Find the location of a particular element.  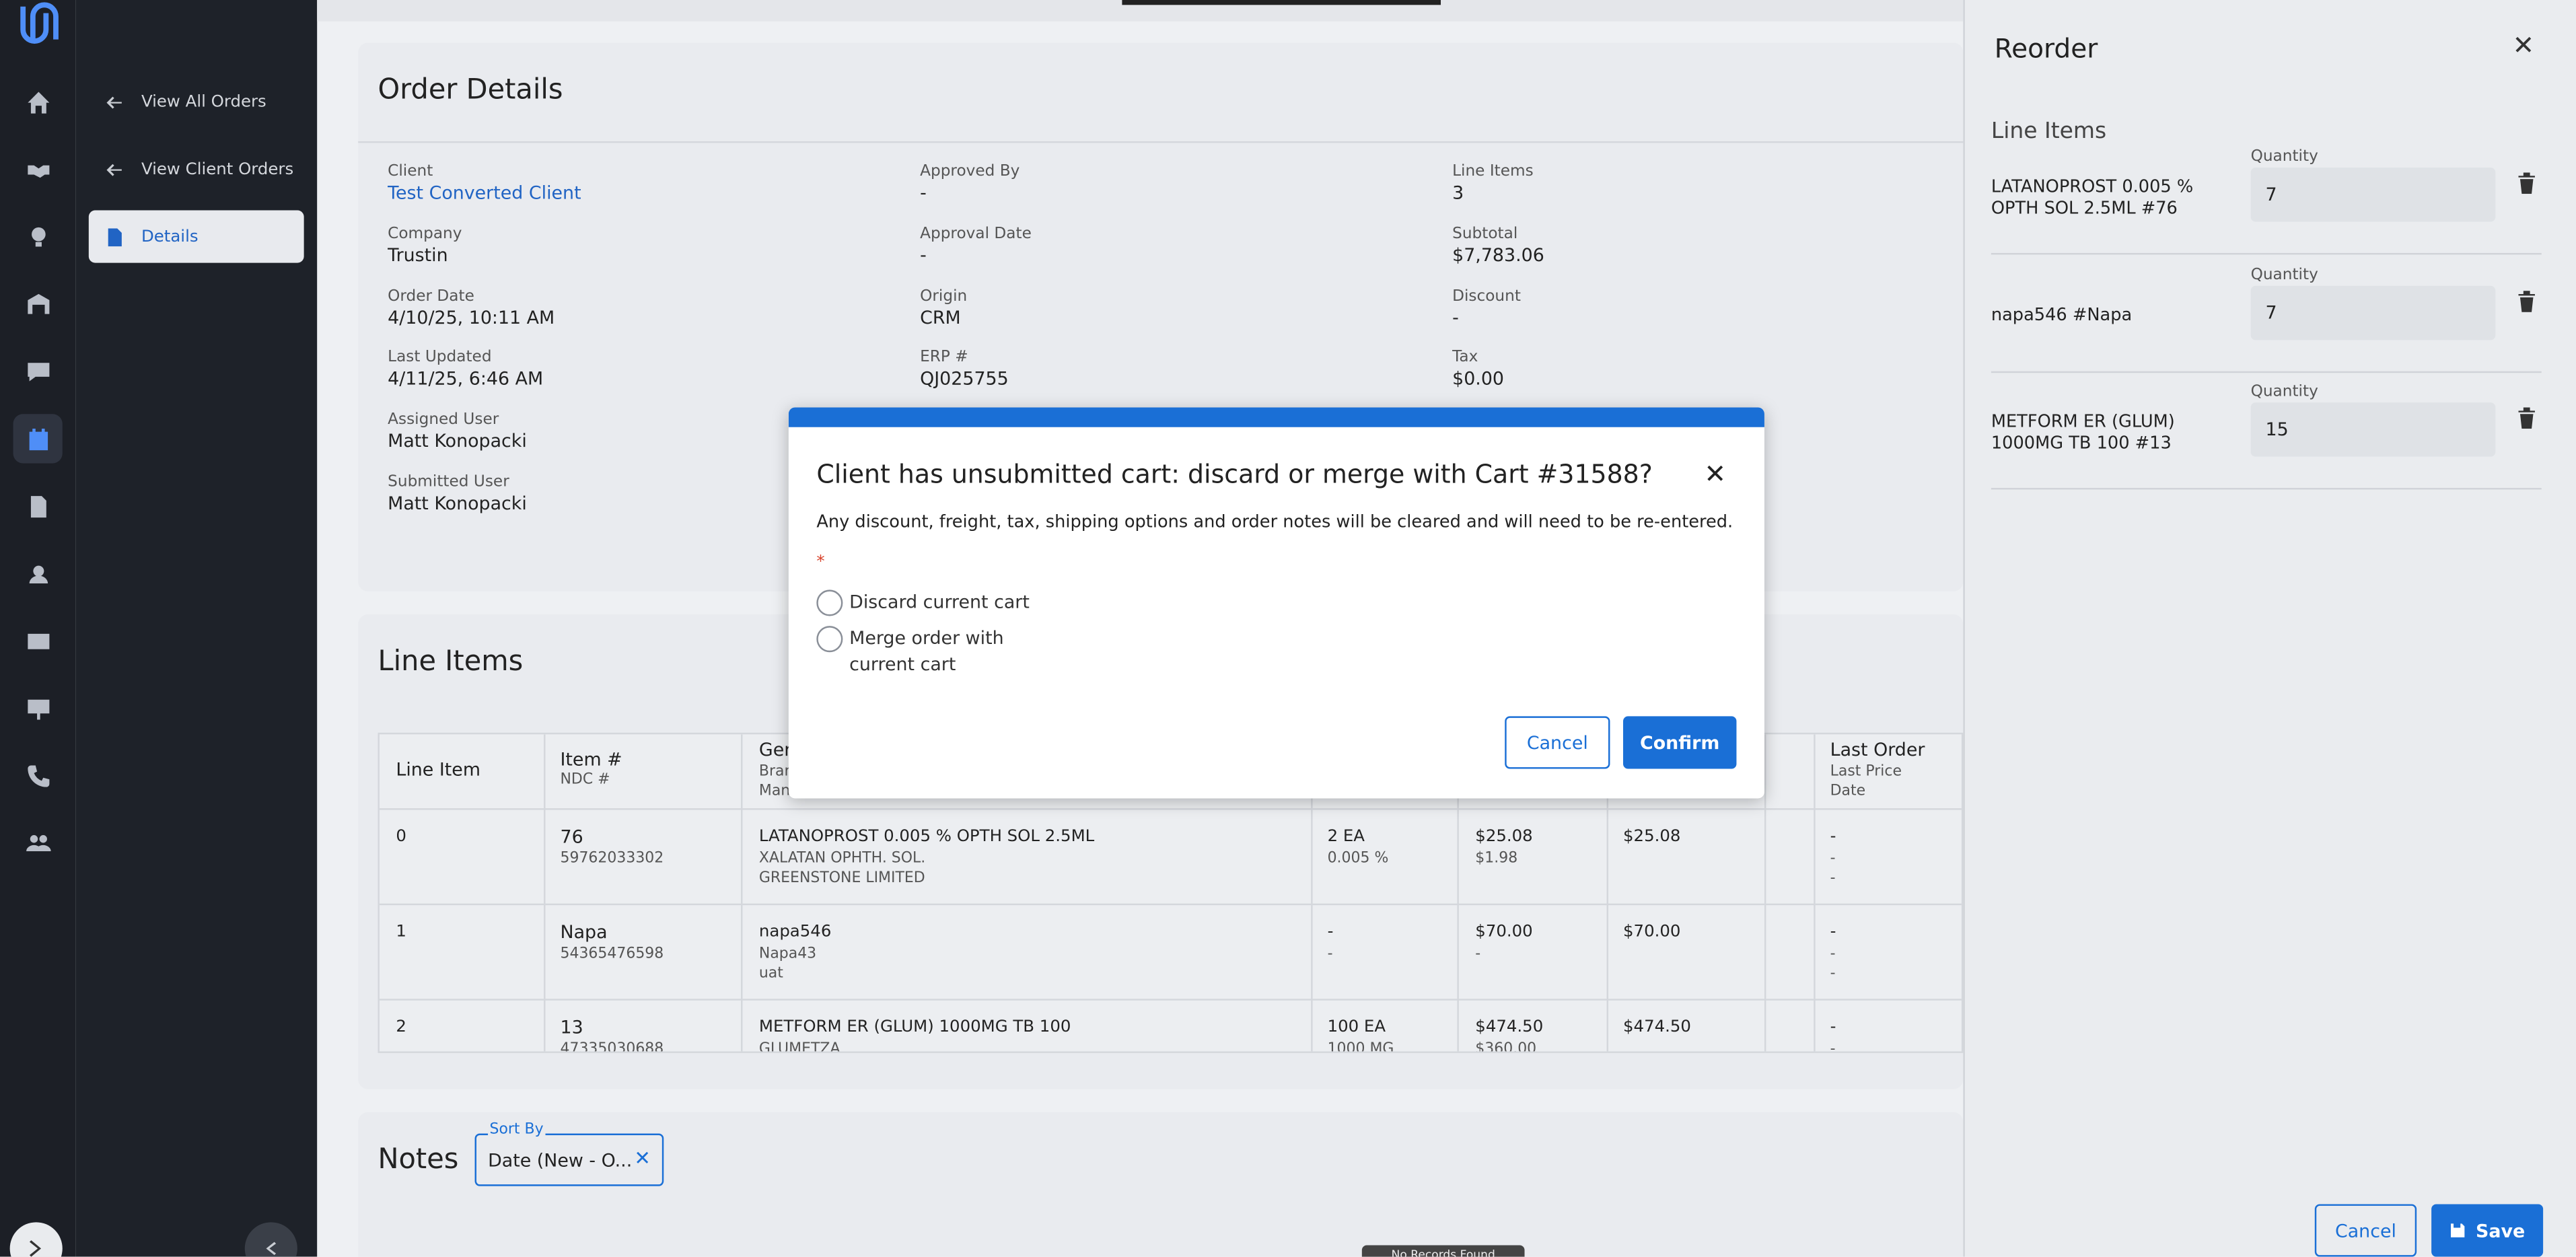

row-line: 1 is located at coordinates (401, 932).